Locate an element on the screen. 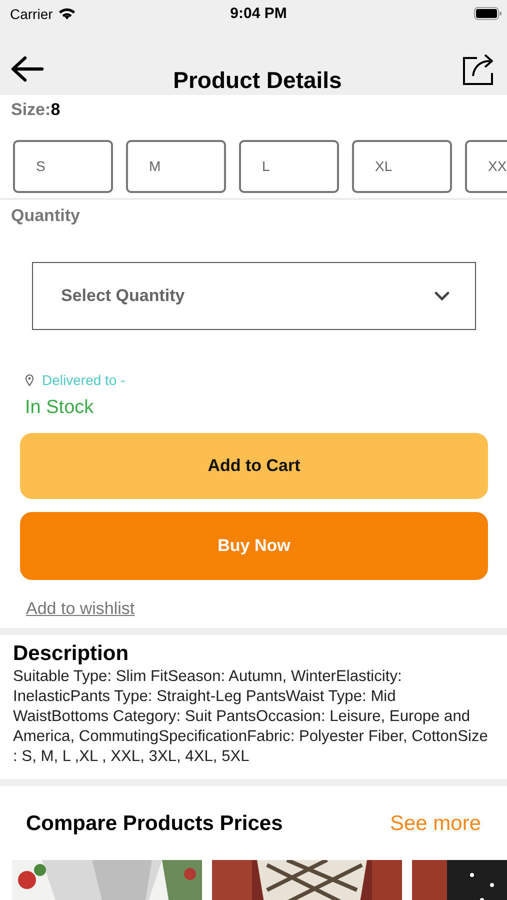 The image size is (507, 900). add-to-cart-button: Add to Cart is located at coordinates (254, 466).